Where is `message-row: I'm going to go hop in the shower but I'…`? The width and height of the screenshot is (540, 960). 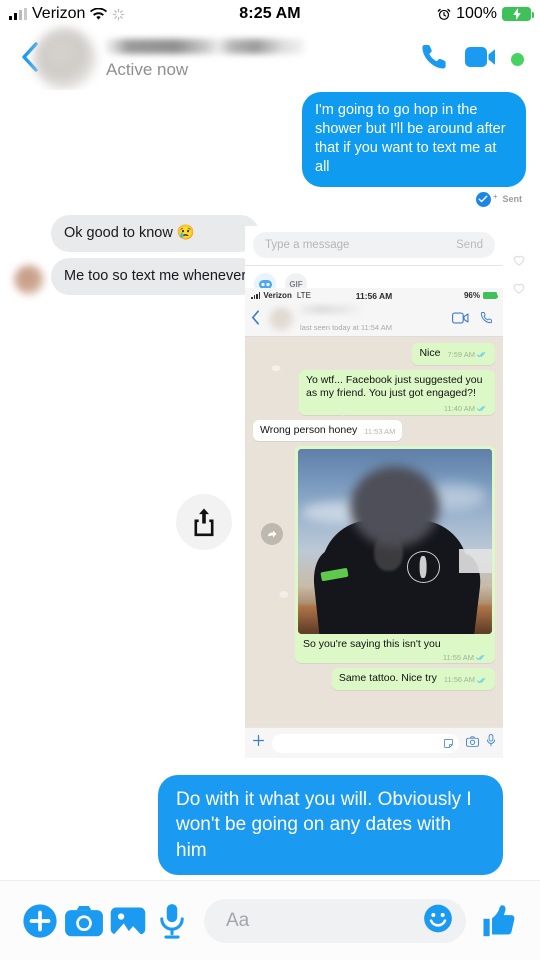
message-row: I'm going to go hop in the shower but I'… is located at coordinates (270, 139).